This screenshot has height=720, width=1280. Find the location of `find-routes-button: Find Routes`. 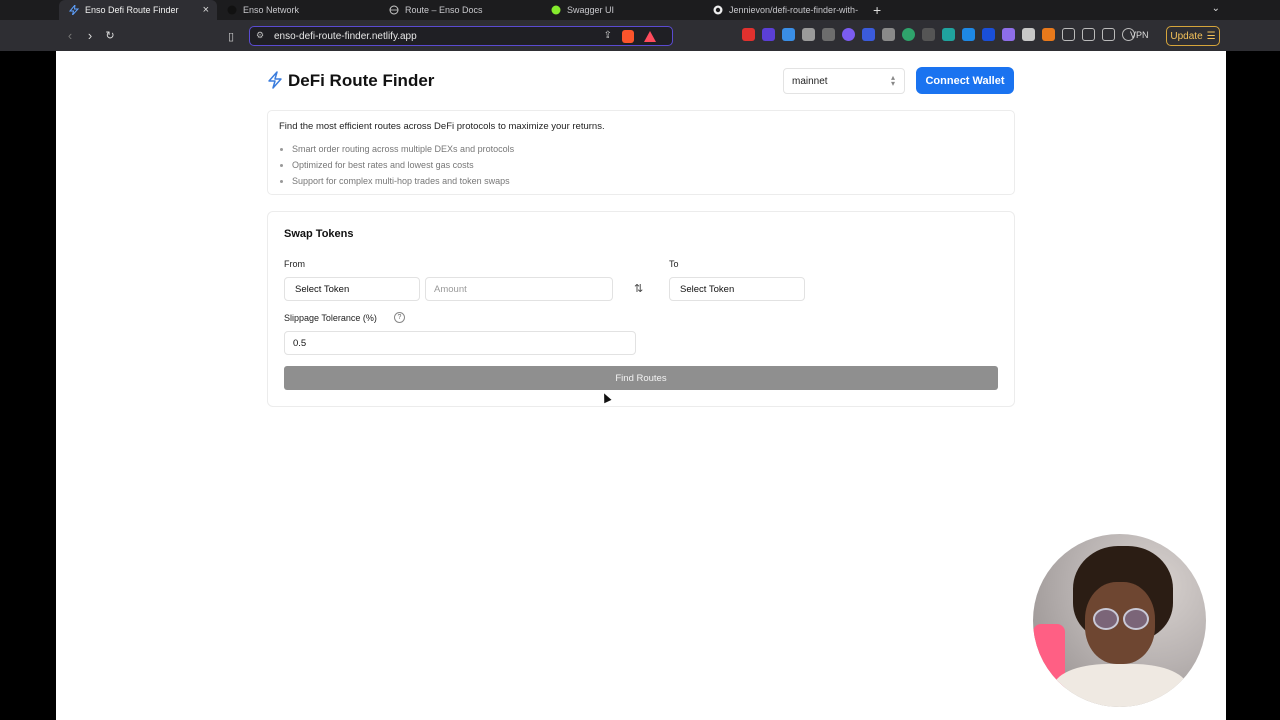

find-routes-button: Find Routes is located at coordinates (641, 378).